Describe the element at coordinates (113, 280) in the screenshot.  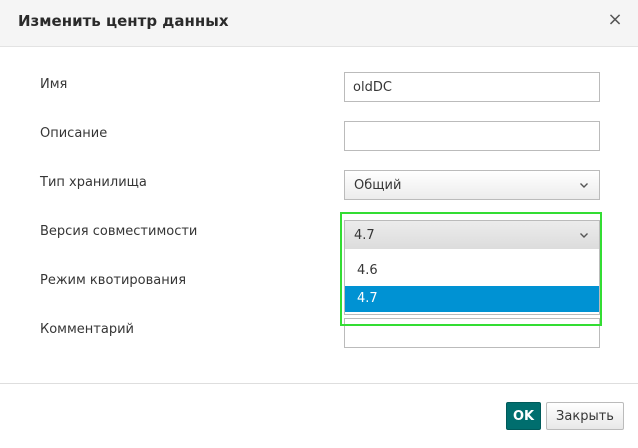
I see `quota-mode-label: Режим квотирования` at that location.